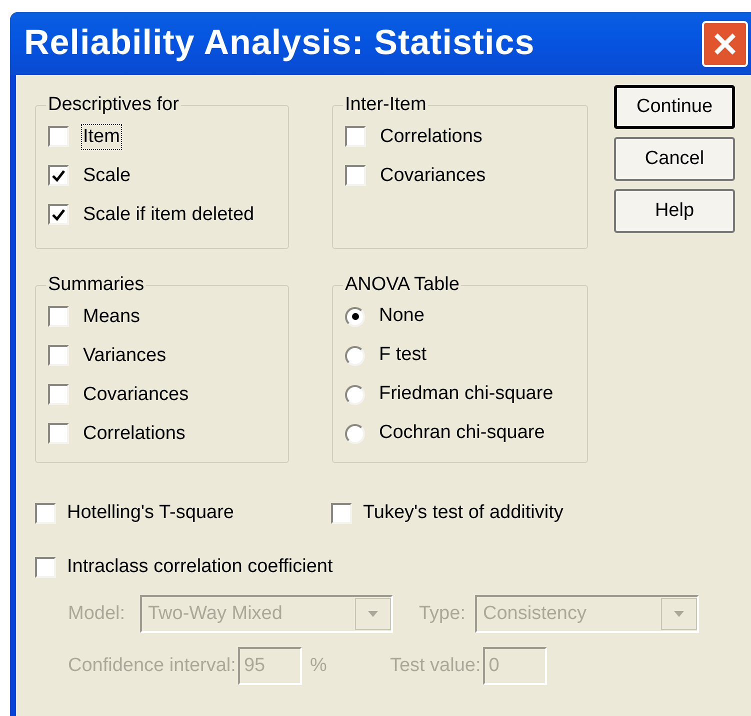 The image size is (751, 716). I want to click on checkbox-label: Item, so click(101, 136).